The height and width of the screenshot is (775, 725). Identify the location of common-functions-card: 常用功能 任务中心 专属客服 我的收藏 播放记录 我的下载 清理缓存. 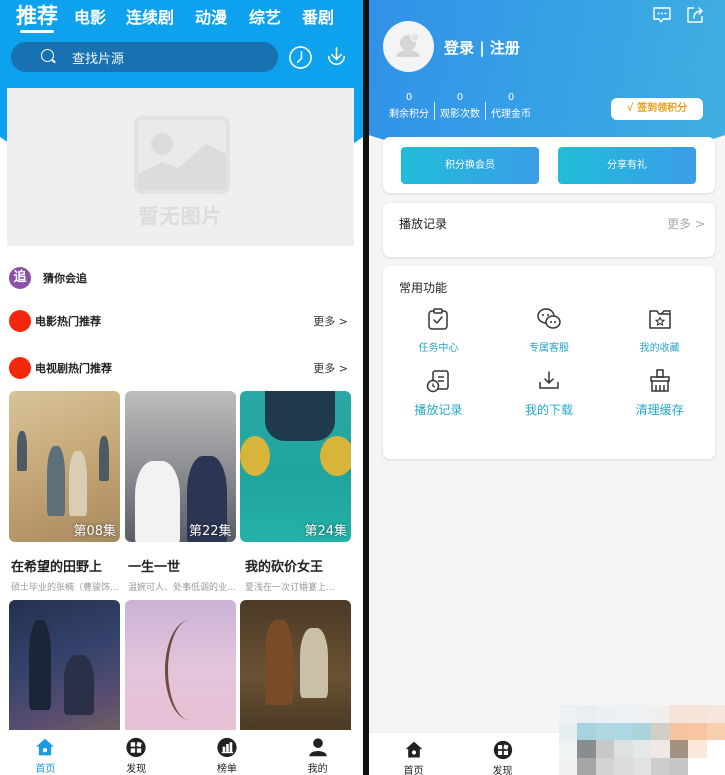
(549, 362).